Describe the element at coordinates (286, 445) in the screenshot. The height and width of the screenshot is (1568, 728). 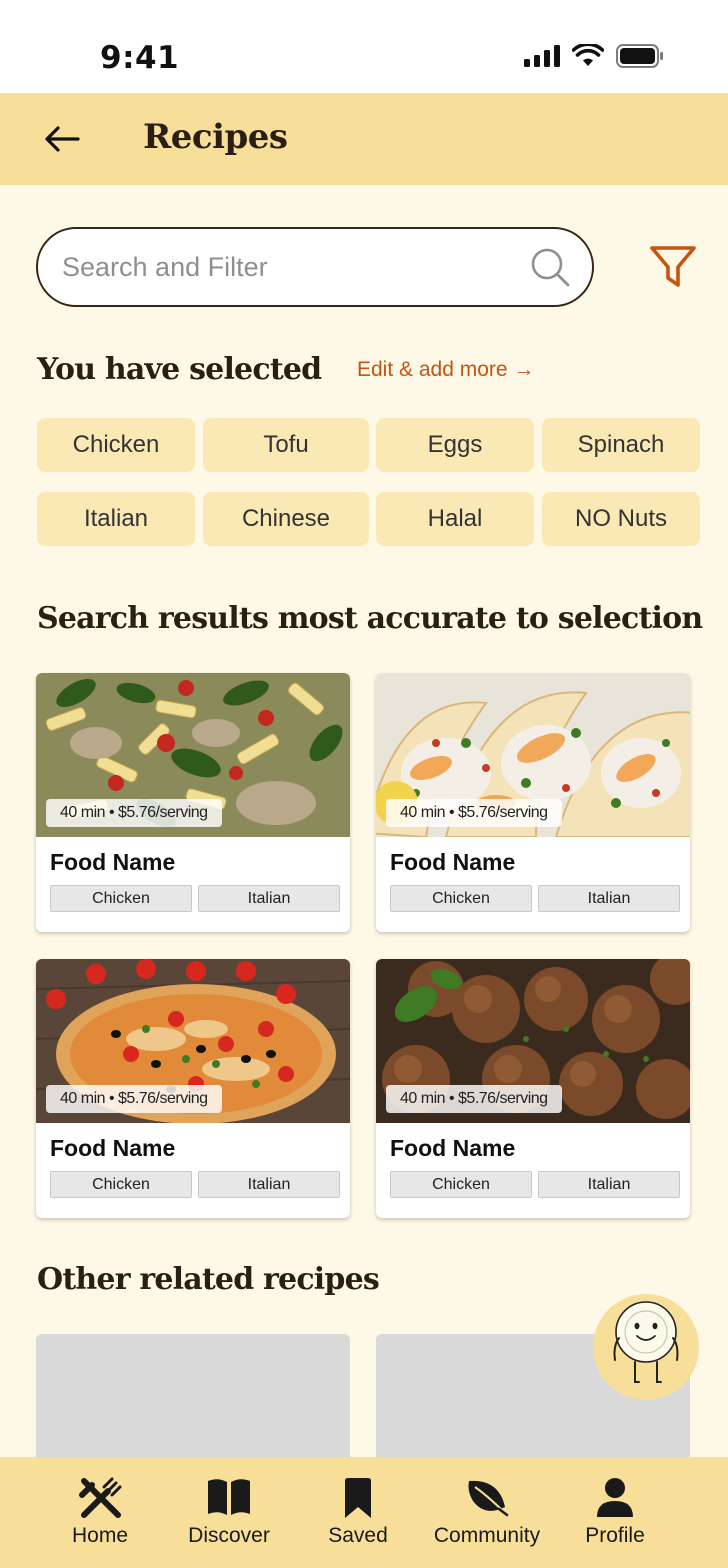
I see `chip-tofu: Tofu` at that location.